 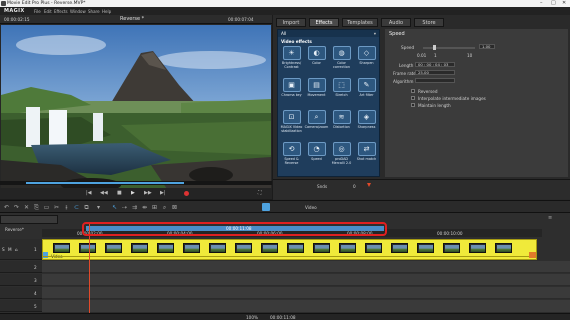 What do you see at coordinates (133, 193) in the screenshot?
I see `play-icon: ▶` at bounding box center [133, 193].